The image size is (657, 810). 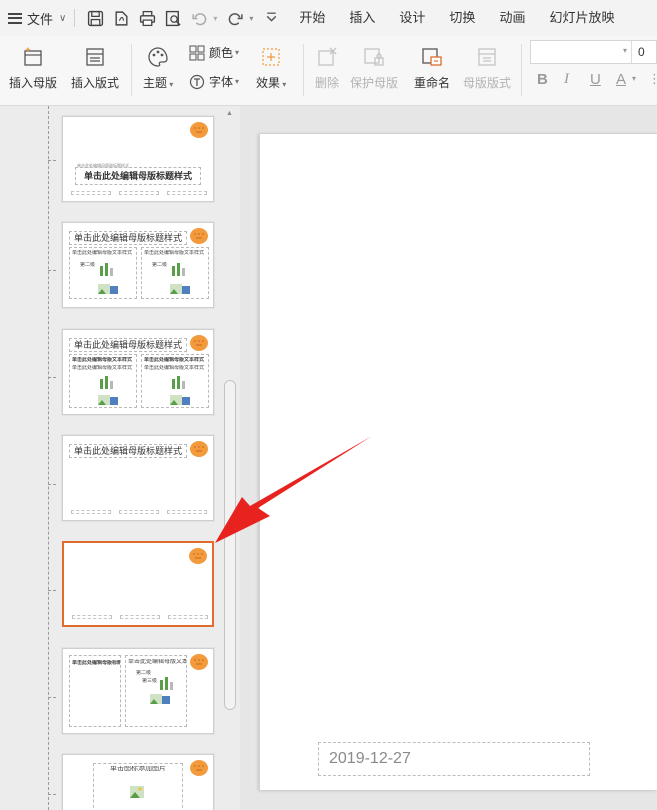 What do you see at coordinates (251, 18) in the screenshot?
I see `redo-dropdown-icon: ▾` at bounding box center [251, 18].